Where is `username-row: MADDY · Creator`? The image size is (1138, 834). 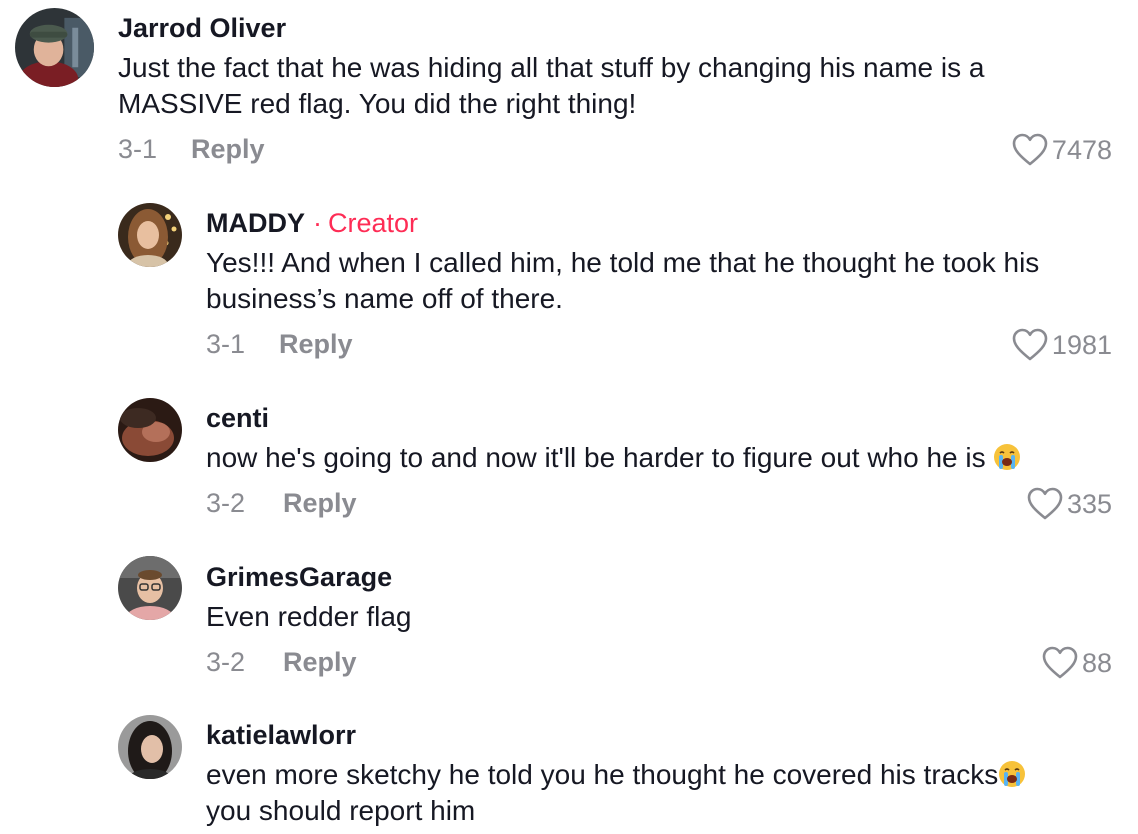 username-row: MADDY · Creator is located at coordinates (659, 223).